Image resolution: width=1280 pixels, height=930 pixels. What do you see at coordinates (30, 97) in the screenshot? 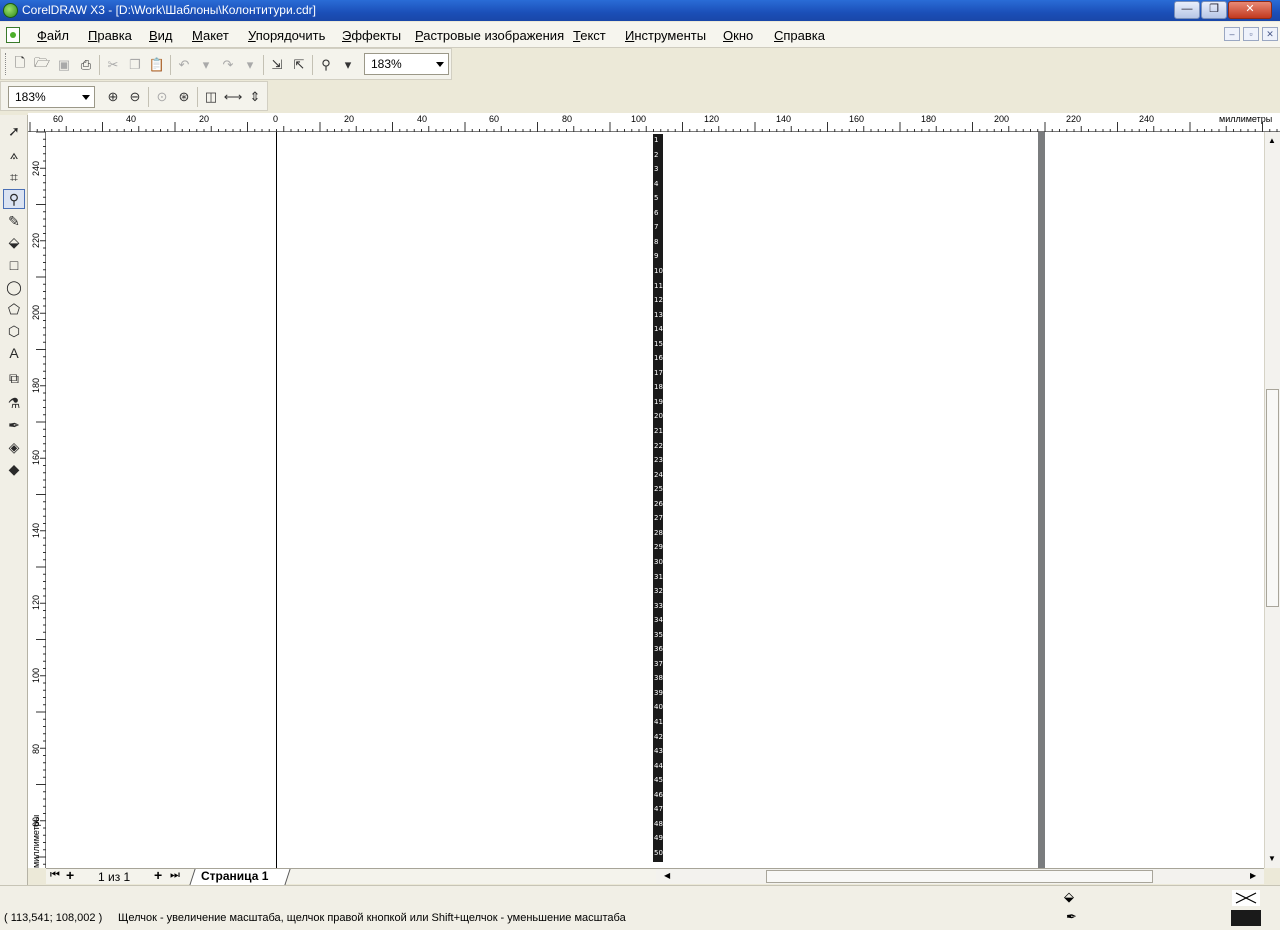
I see `zoom-levels-value: 183%` at bounding box center [30, 97].